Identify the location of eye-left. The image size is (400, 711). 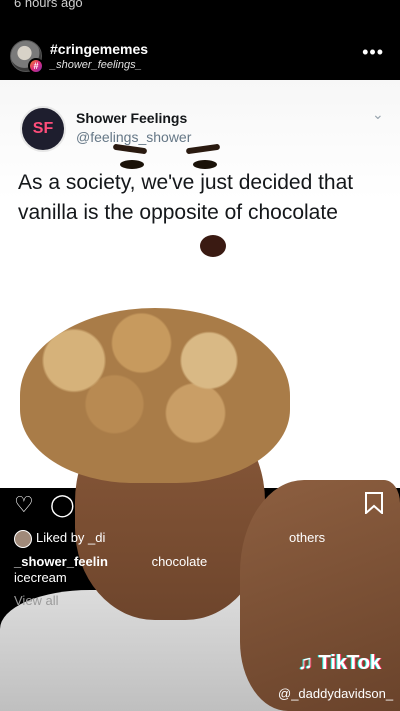
(132, 164).